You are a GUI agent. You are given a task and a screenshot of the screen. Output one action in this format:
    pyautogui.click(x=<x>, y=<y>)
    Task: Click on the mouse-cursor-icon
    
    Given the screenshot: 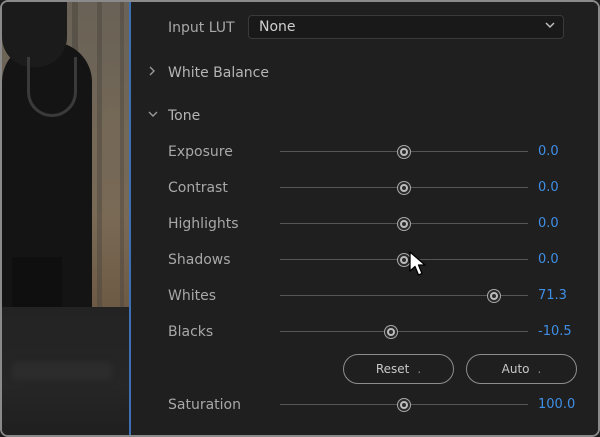 What is the action you would take?
    pyautogui.click(x=417, y=263)
    